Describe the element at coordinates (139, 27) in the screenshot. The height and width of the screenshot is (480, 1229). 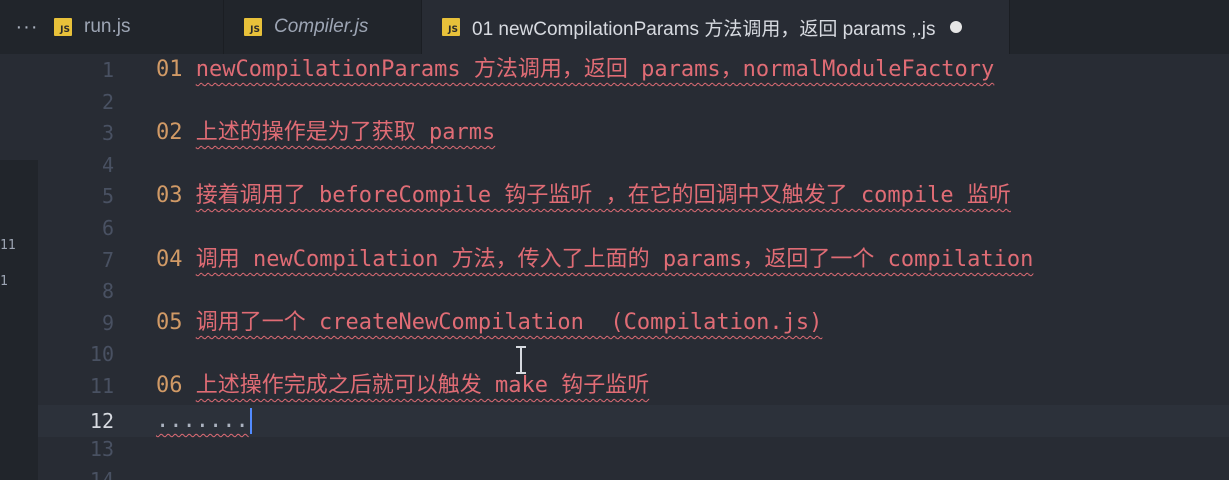
I see `tab-run-js: JS run.js` at that location.